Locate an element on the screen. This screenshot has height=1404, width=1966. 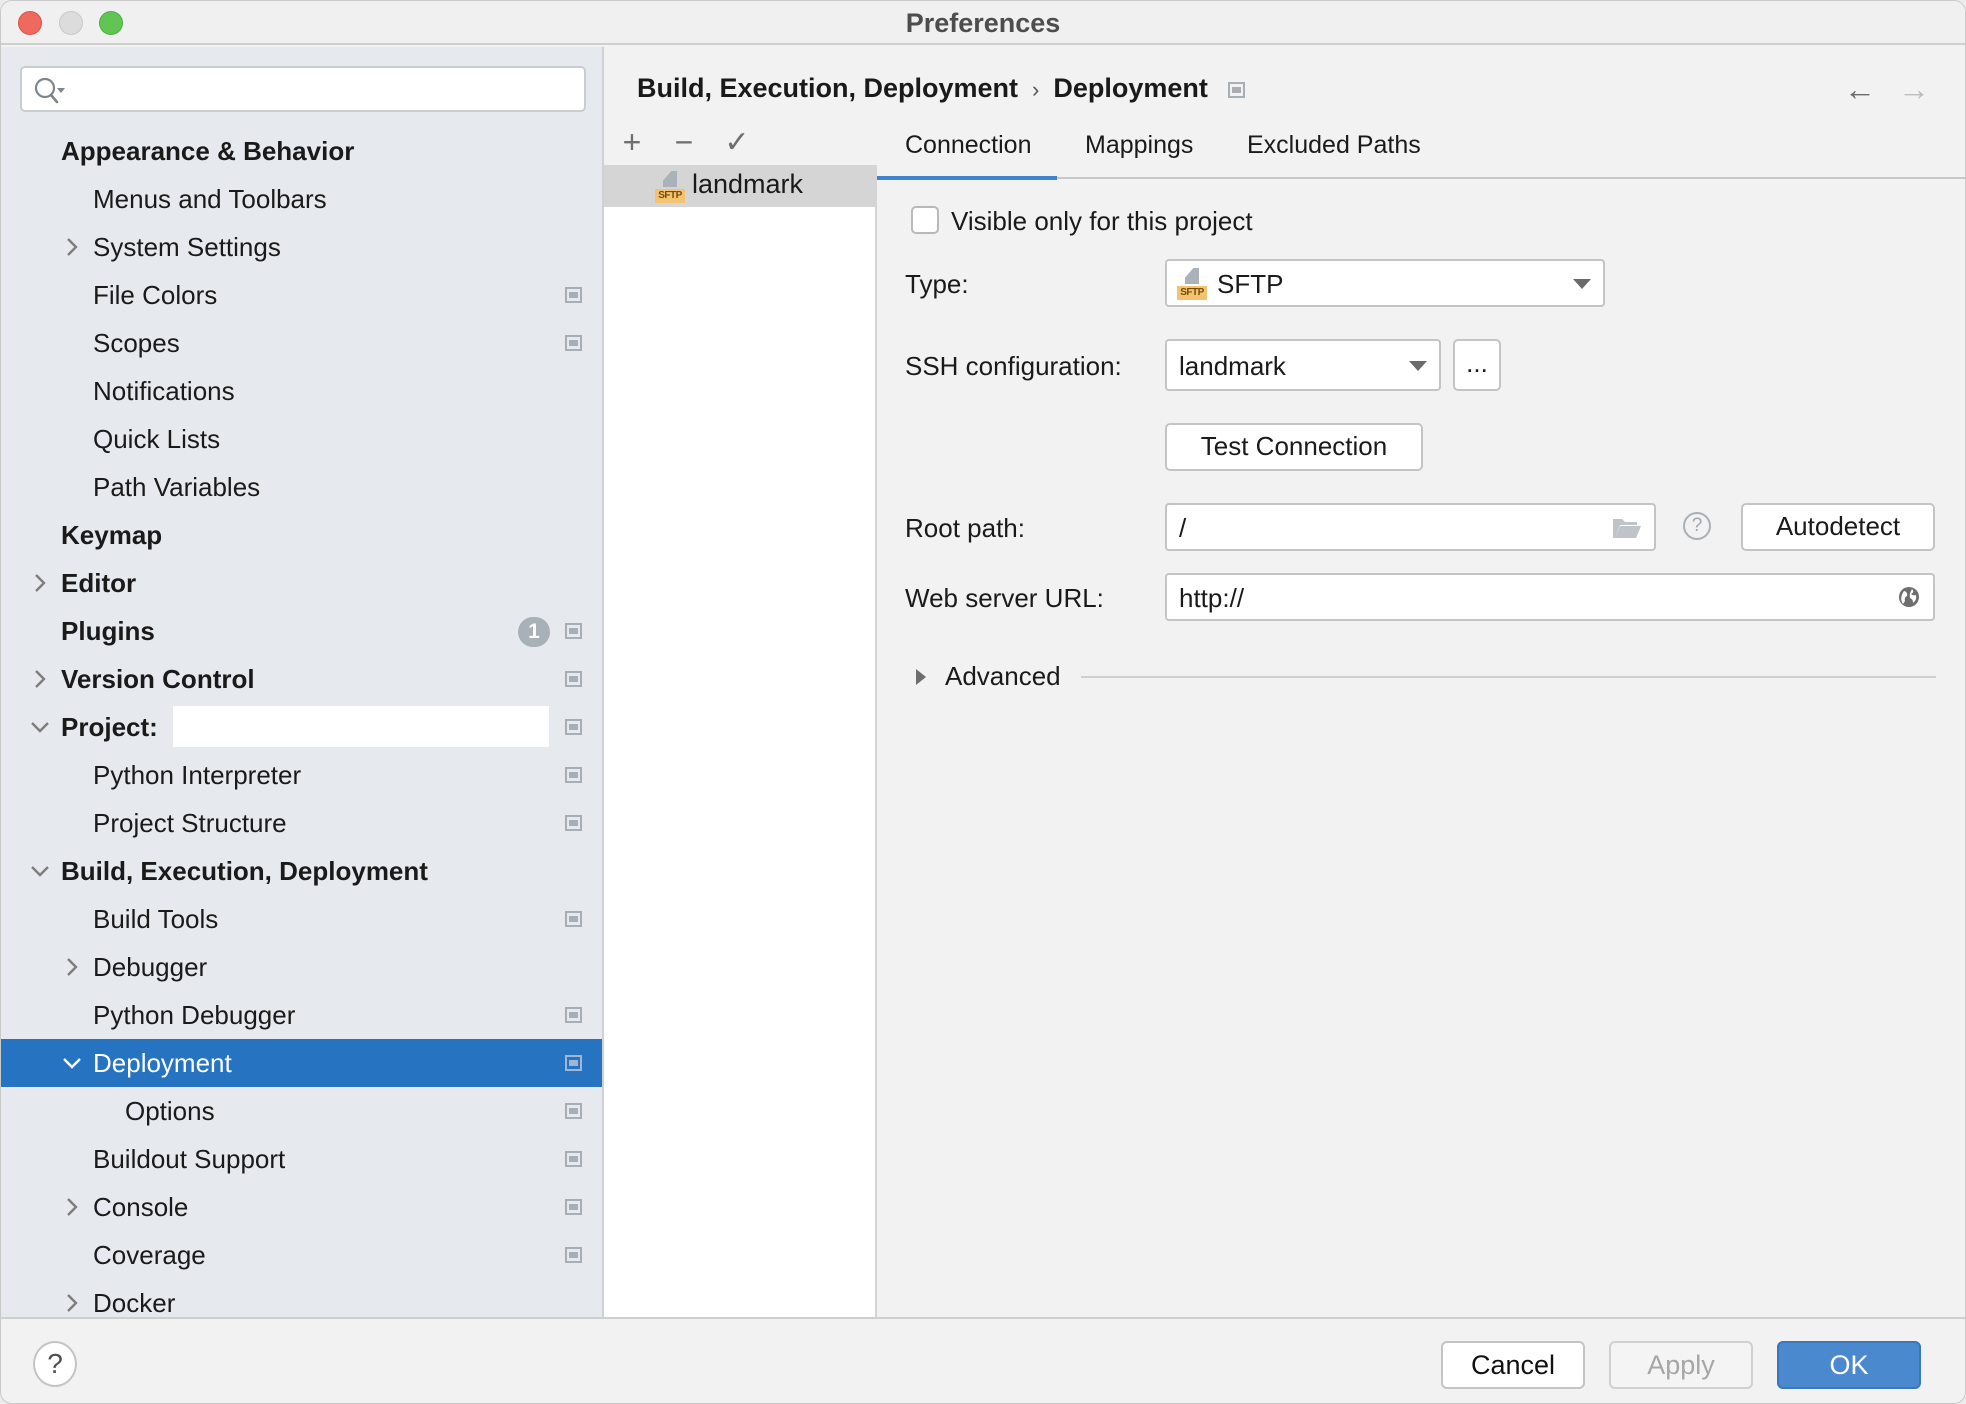
sidebar-item-label: Version Control is located at coordinates (158, 678).